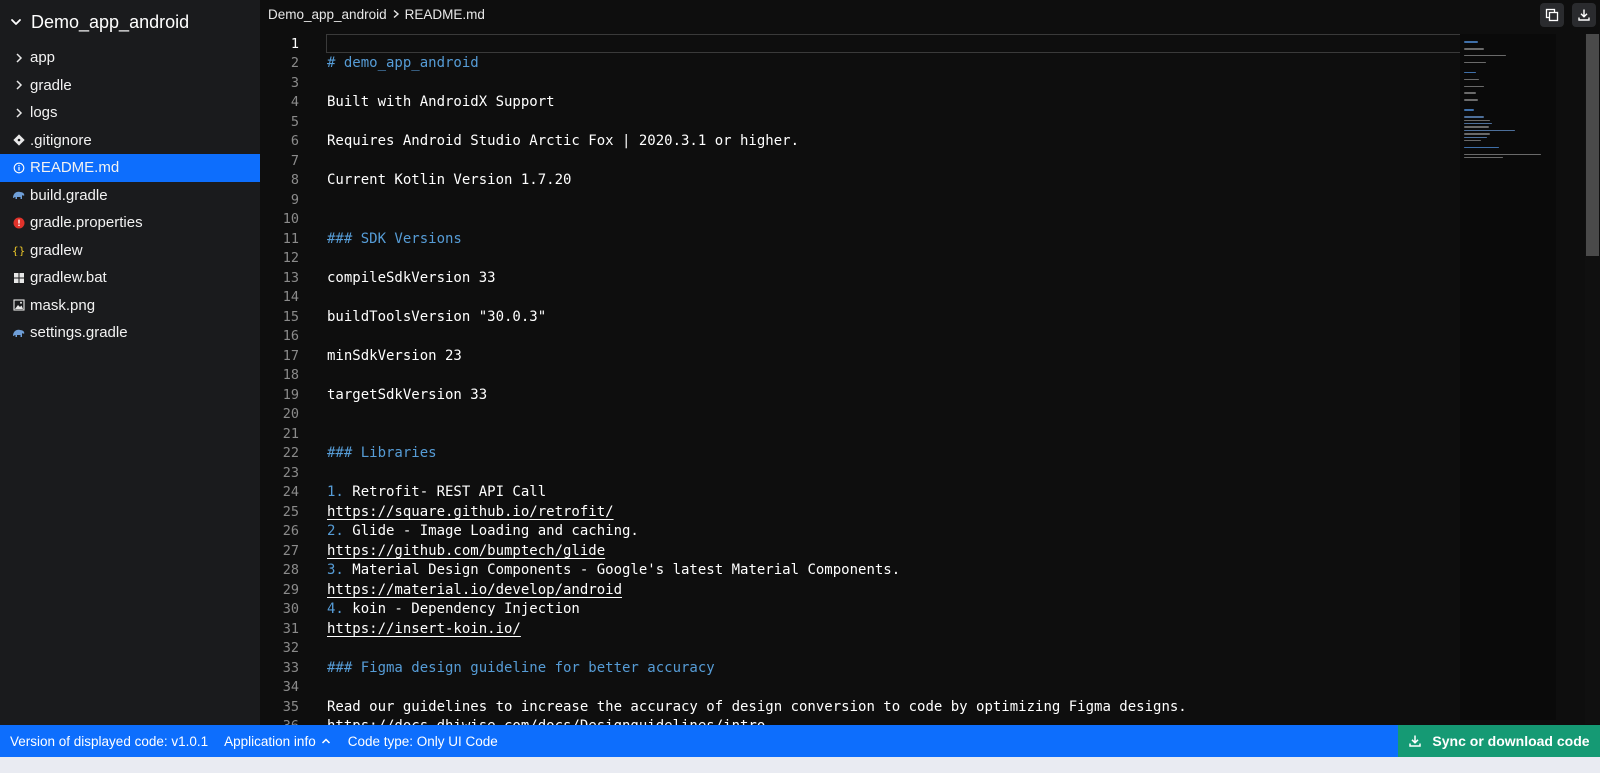 This screenshot has height=773, width=1600. What do you see at coordinates (130, 113) in the screenshot?
I see `file-tree-item: logs` at bounding box center [130, 113].